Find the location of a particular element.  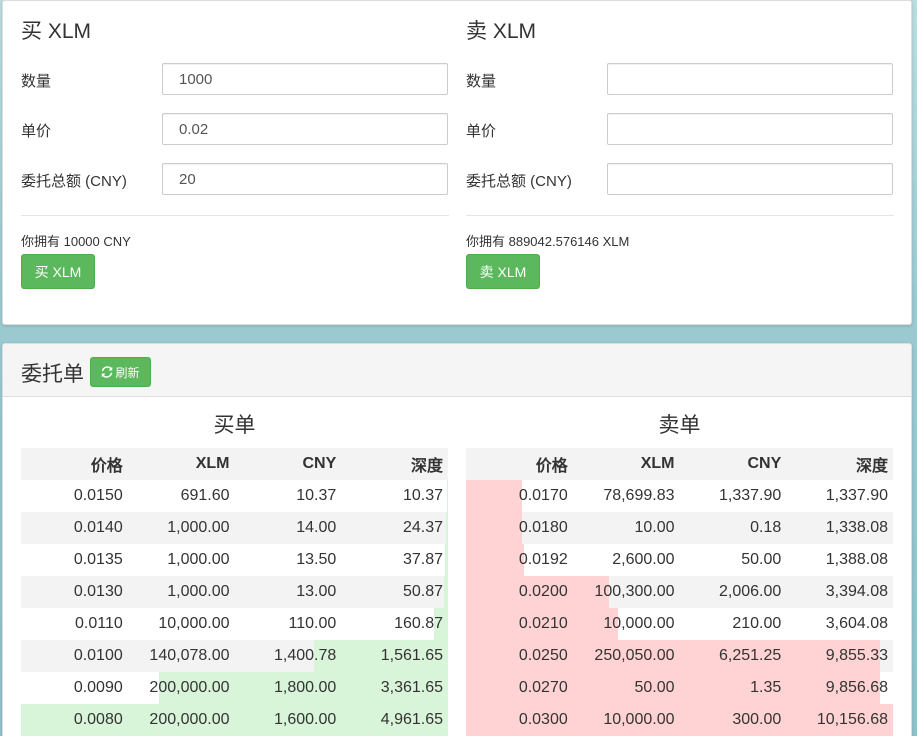

sell-quantity-input is located at coordinates (750, 79).